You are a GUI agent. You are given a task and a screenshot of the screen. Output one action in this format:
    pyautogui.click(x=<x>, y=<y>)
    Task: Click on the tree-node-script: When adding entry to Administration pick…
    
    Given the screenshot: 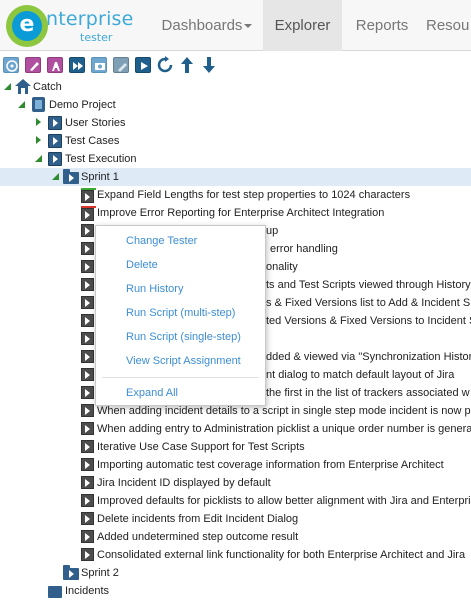 What is the action you would take?
    pyautogui.click(x=235, y=429)
    